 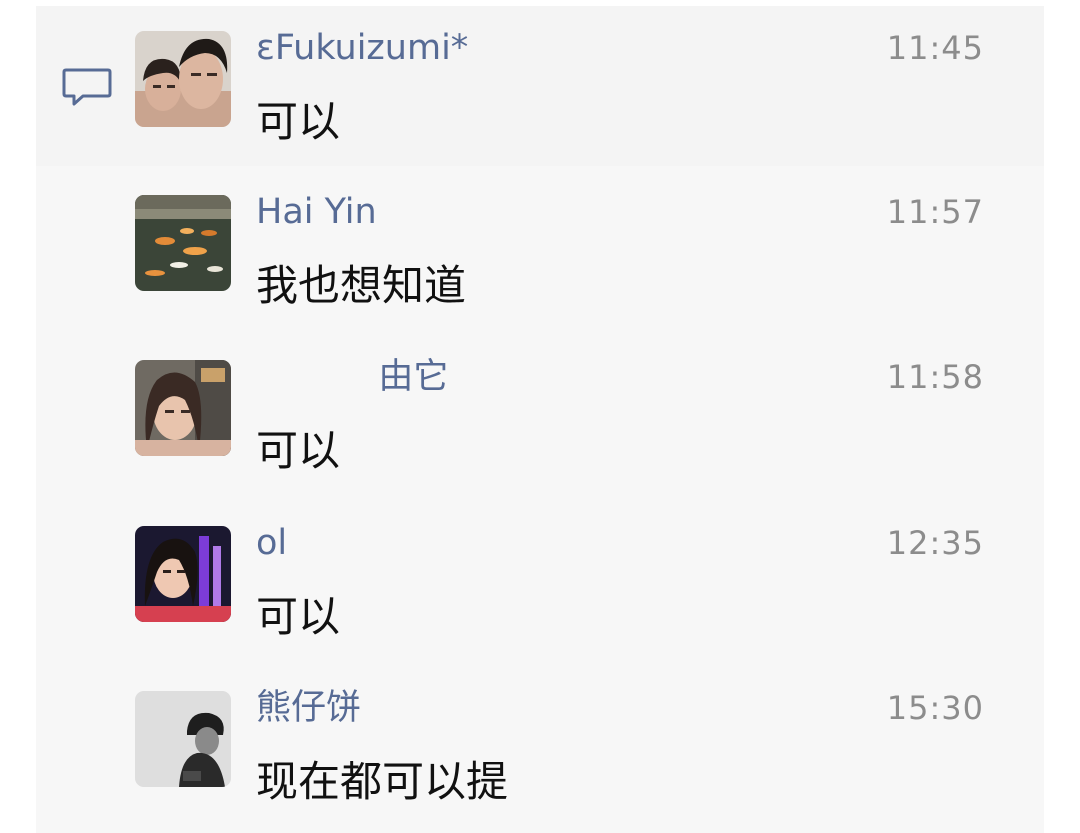 I want to click on comment-time: 12:35, so click(x=935, y=543).